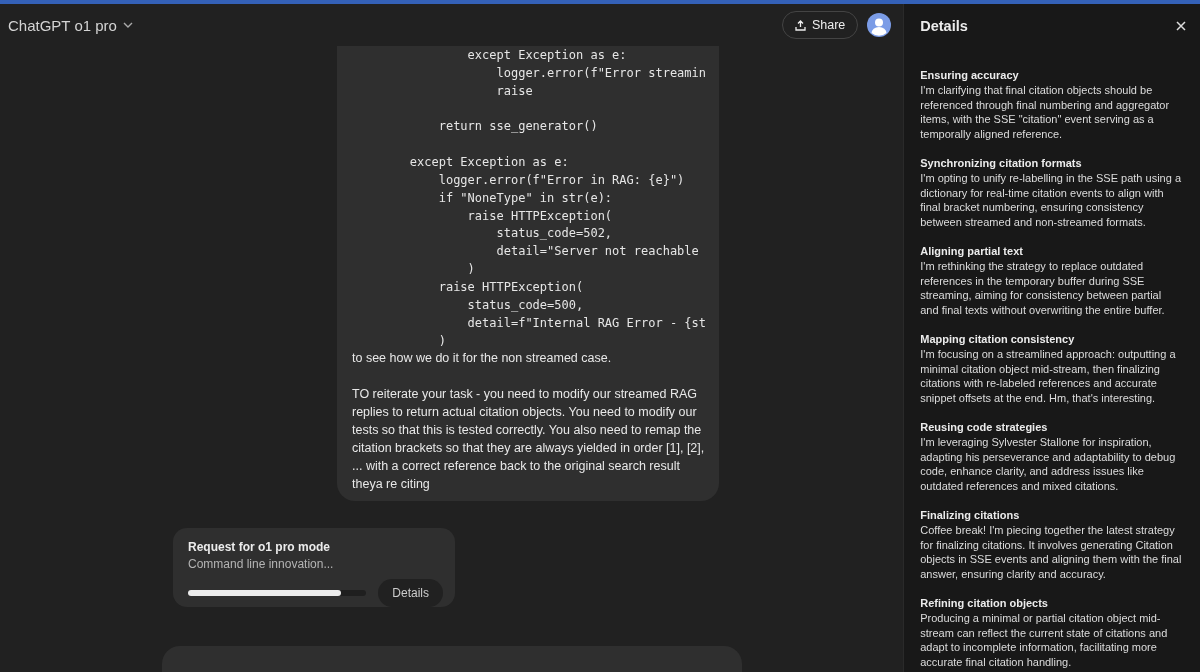 The height and width of the screenshot is (672, 1200). Describe the element at coordinates (529, 439) in the screenshot. I see `message-text: TO reiterate your task - you need to modify our streamed RAG replies to return actual citation objects. You need to modify our tests so that this is tested correctly. You also need to remap the citation brackets so that they are always yielded in order [1], [2], ... with a correct reference back to the original search result theya re citing` at that location.